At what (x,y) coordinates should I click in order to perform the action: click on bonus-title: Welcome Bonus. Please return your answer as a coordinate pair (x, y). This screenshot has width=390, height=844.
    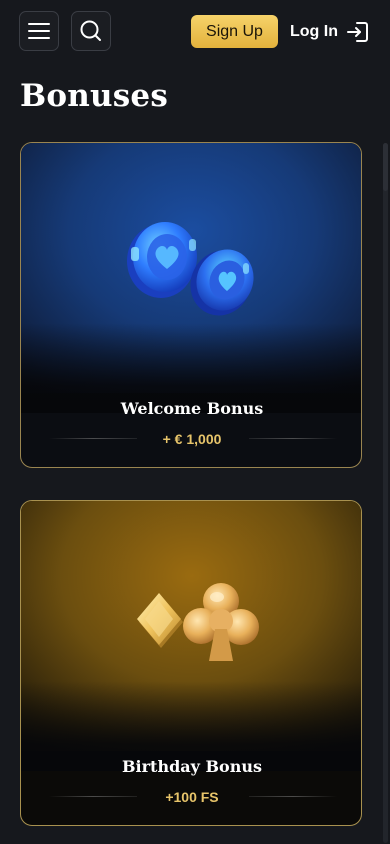
    Looking at the image, I should click on (192, 408).